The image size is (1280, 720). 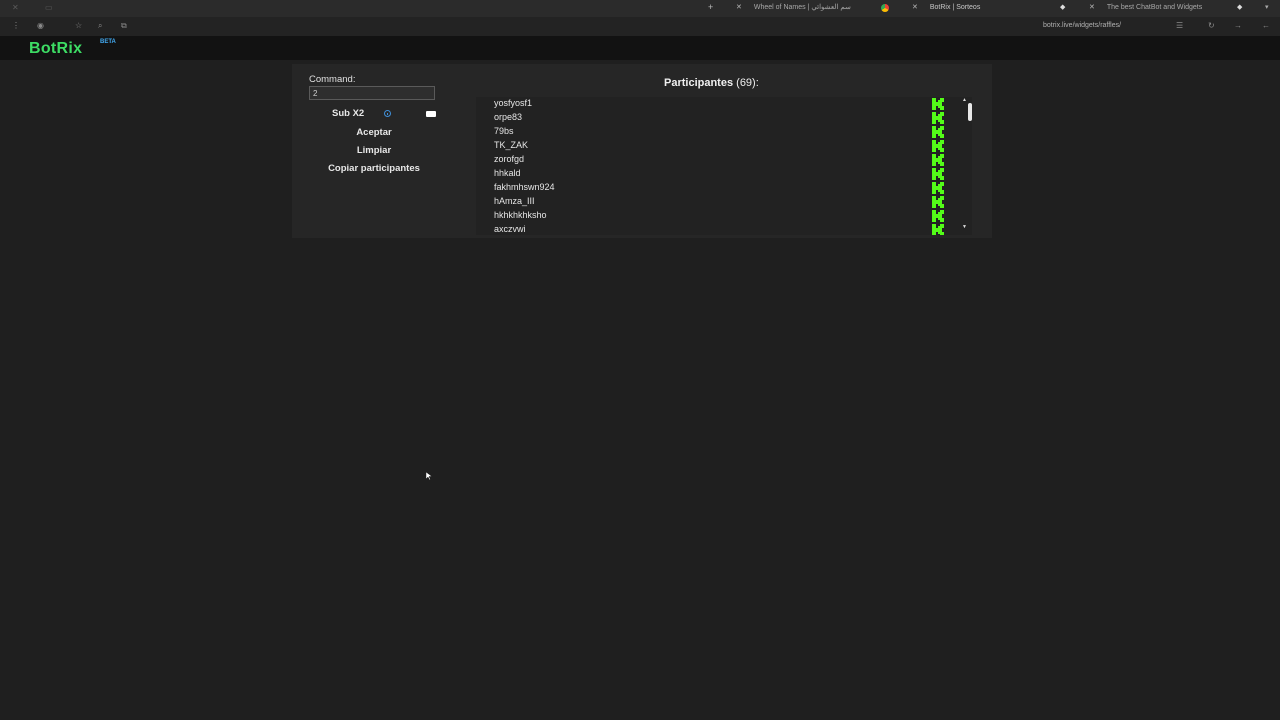 What do you see at coordinates (712, 188) in the screenshot?
I see `list-item: fakhmhswn924` at bounding box center [712, 188].